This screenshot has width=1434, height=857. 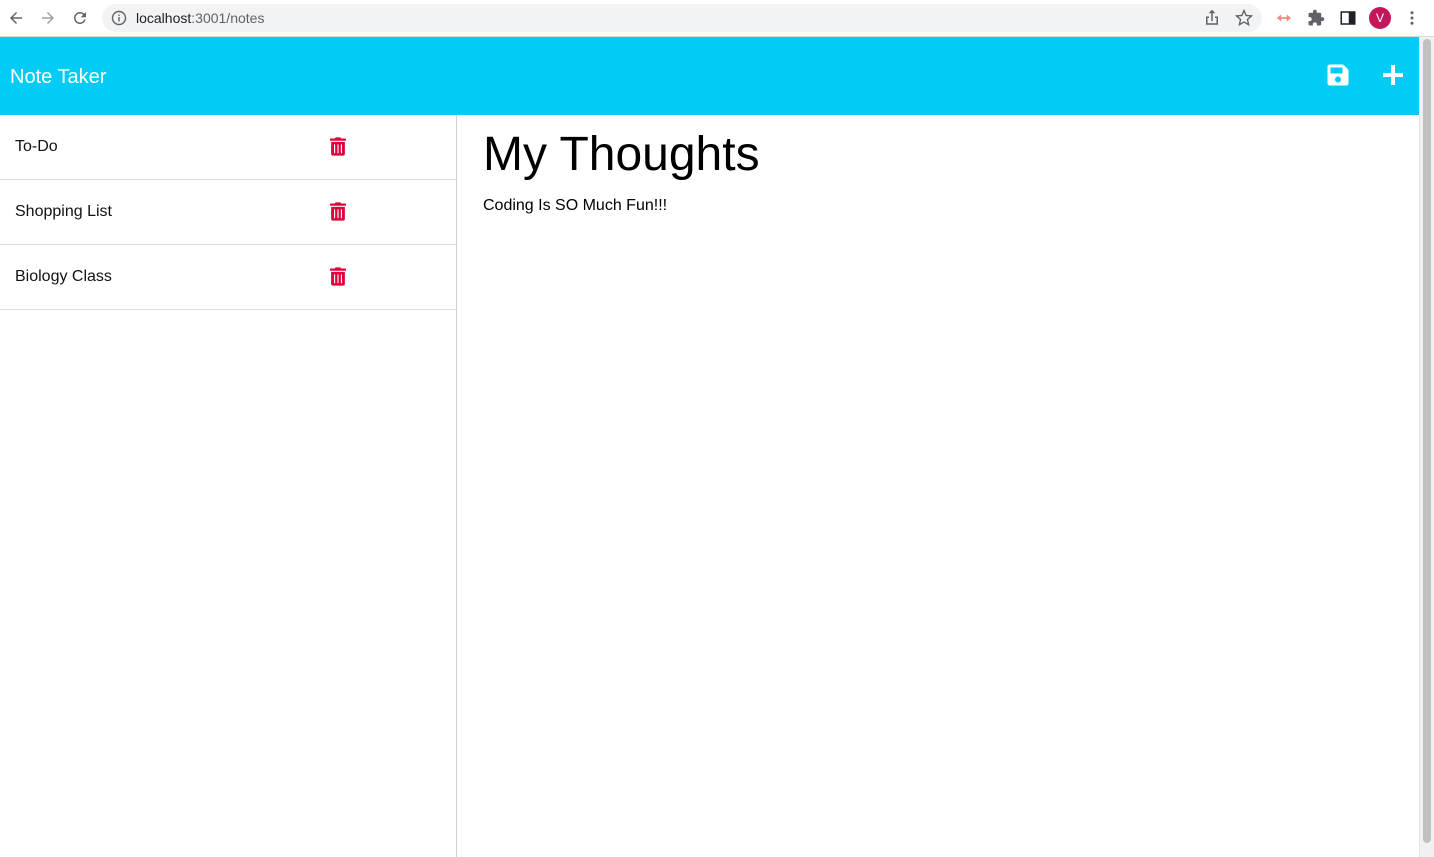 I want to click on note-title: Shopping List, so click(x=63, y=212).